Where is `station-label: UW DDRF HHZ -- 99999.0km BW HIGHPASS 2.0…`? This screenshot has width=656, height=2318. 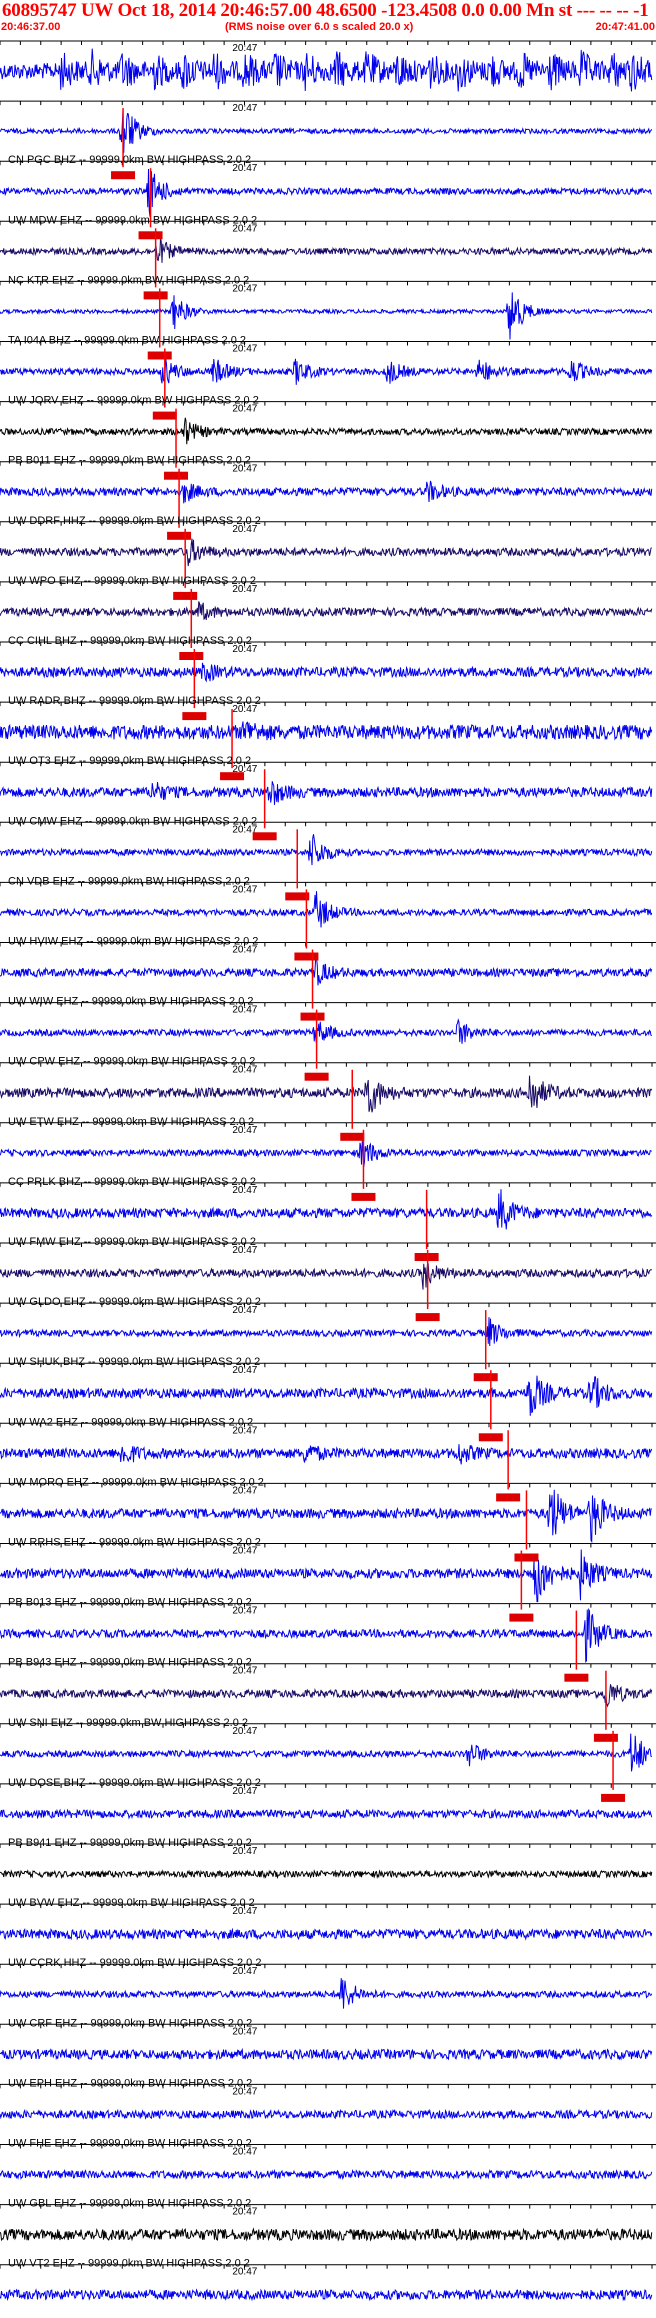
station-label: UW DDRF HHZ -- 99999.0km BW HIGHPASS 2.0… is located at coordinates (134, 521).